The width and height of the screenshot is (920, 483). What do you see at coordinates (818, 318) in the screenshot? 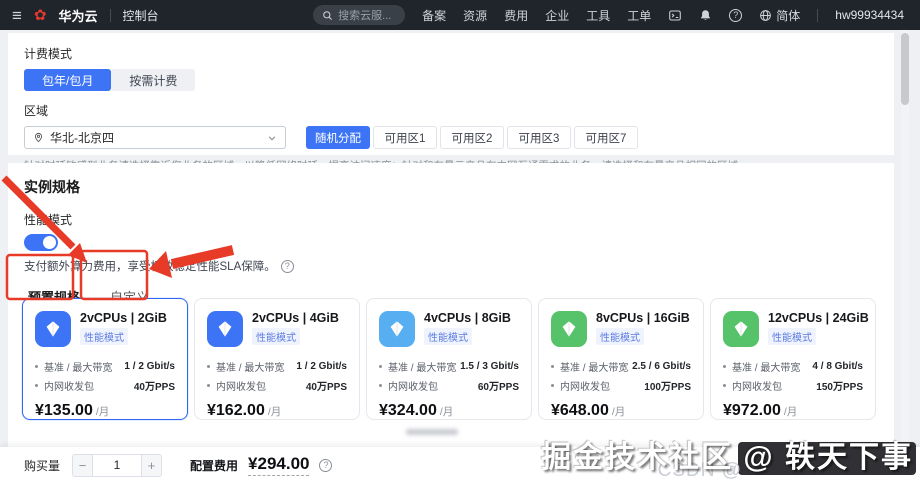
I see `spec-title: 12vCPUs | 24GiB` at bounding box center [818, 318].